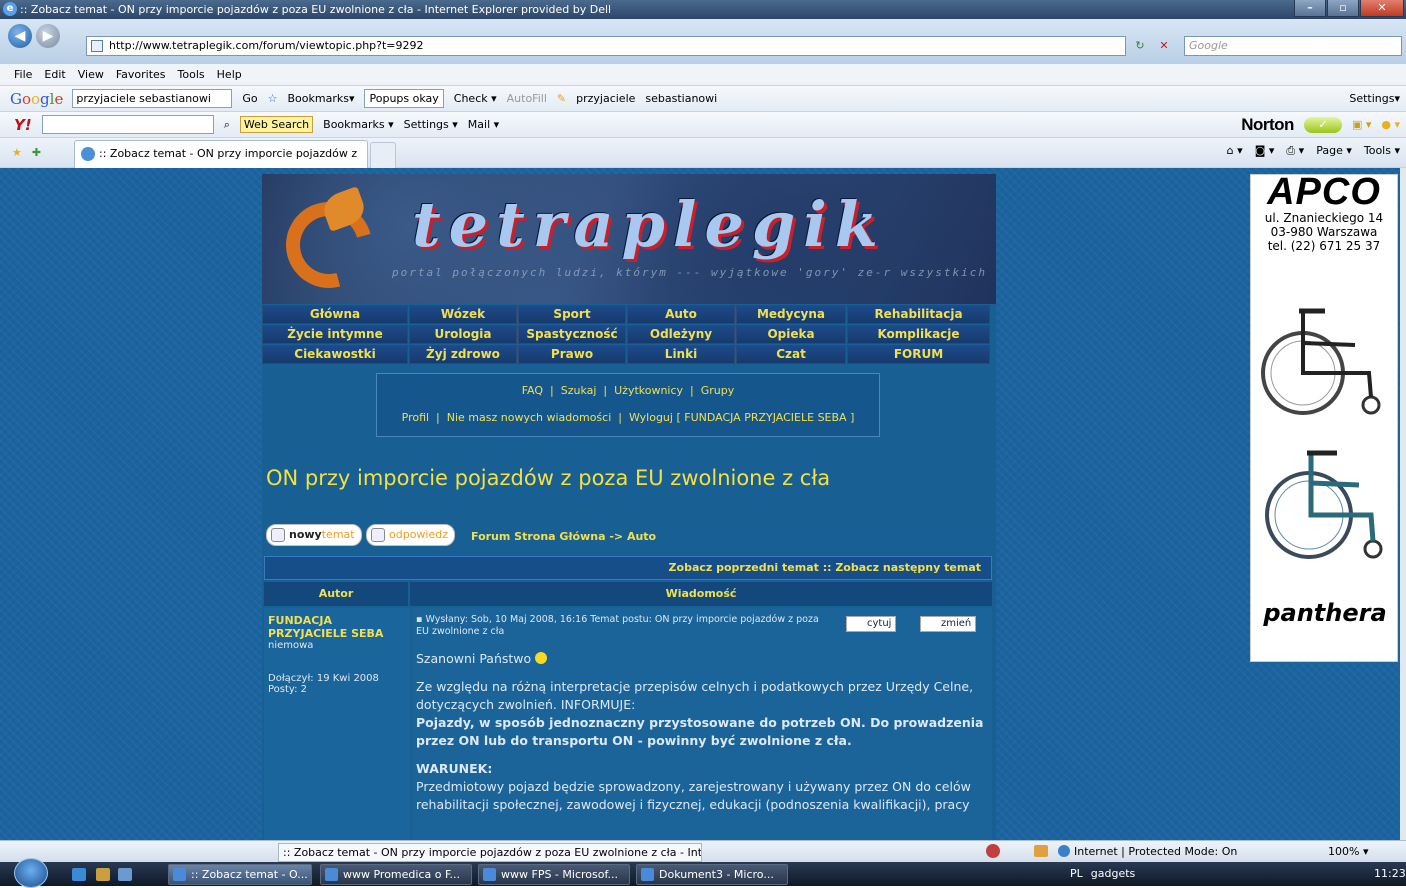 This screenshot has height=888, width=1406. What do you see at coordinates (1324, 218) in the screenshot?
I see `ad-address-1: ul. Znanieckiego 14` at bounding box center [1324, 218].